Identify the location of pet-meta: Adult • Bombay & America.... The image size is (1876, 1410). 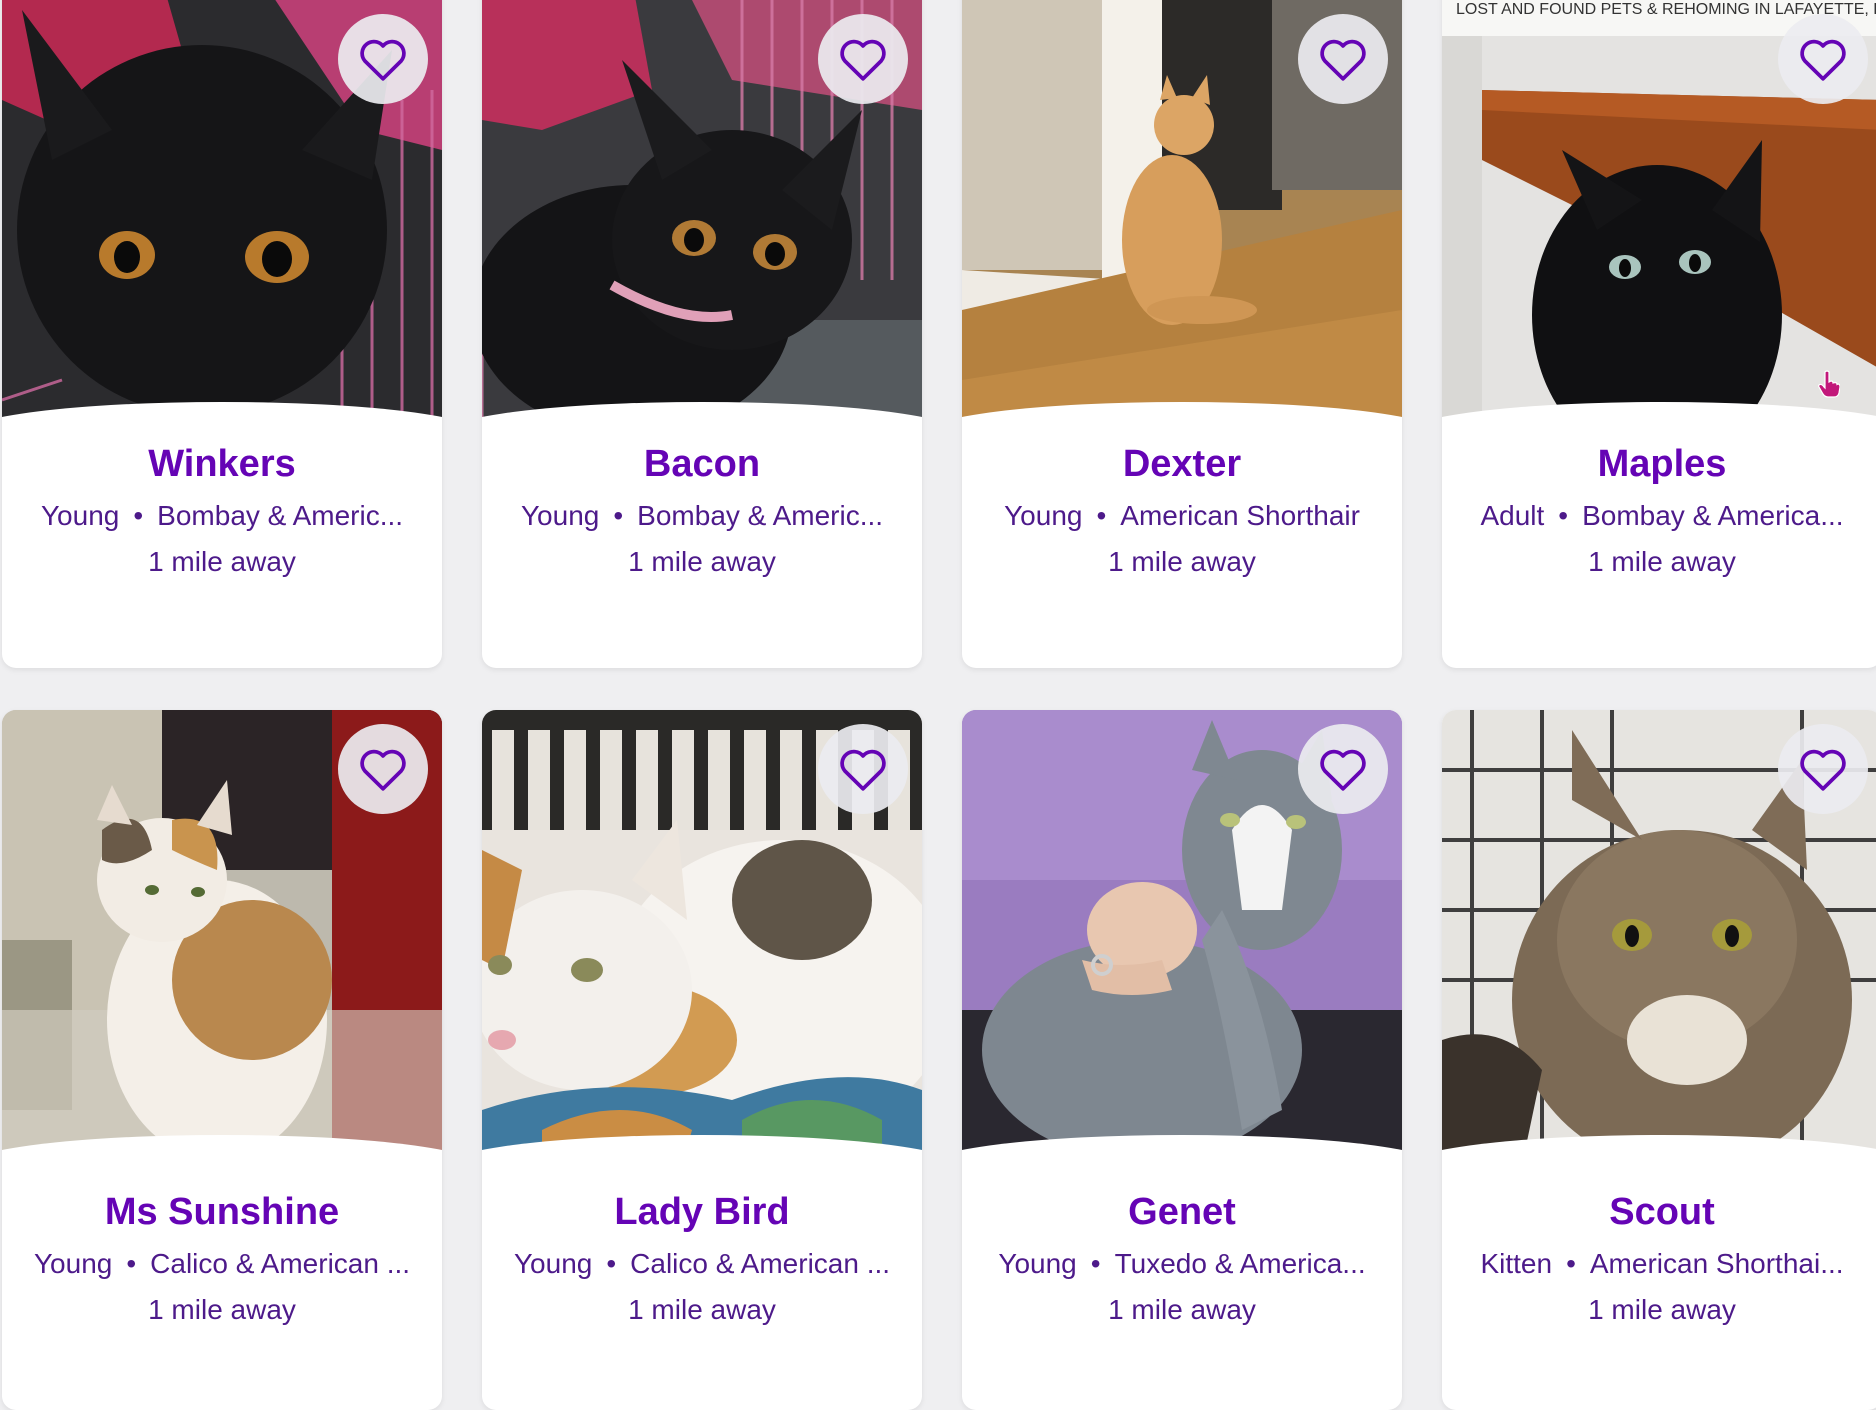
(1659, 516).